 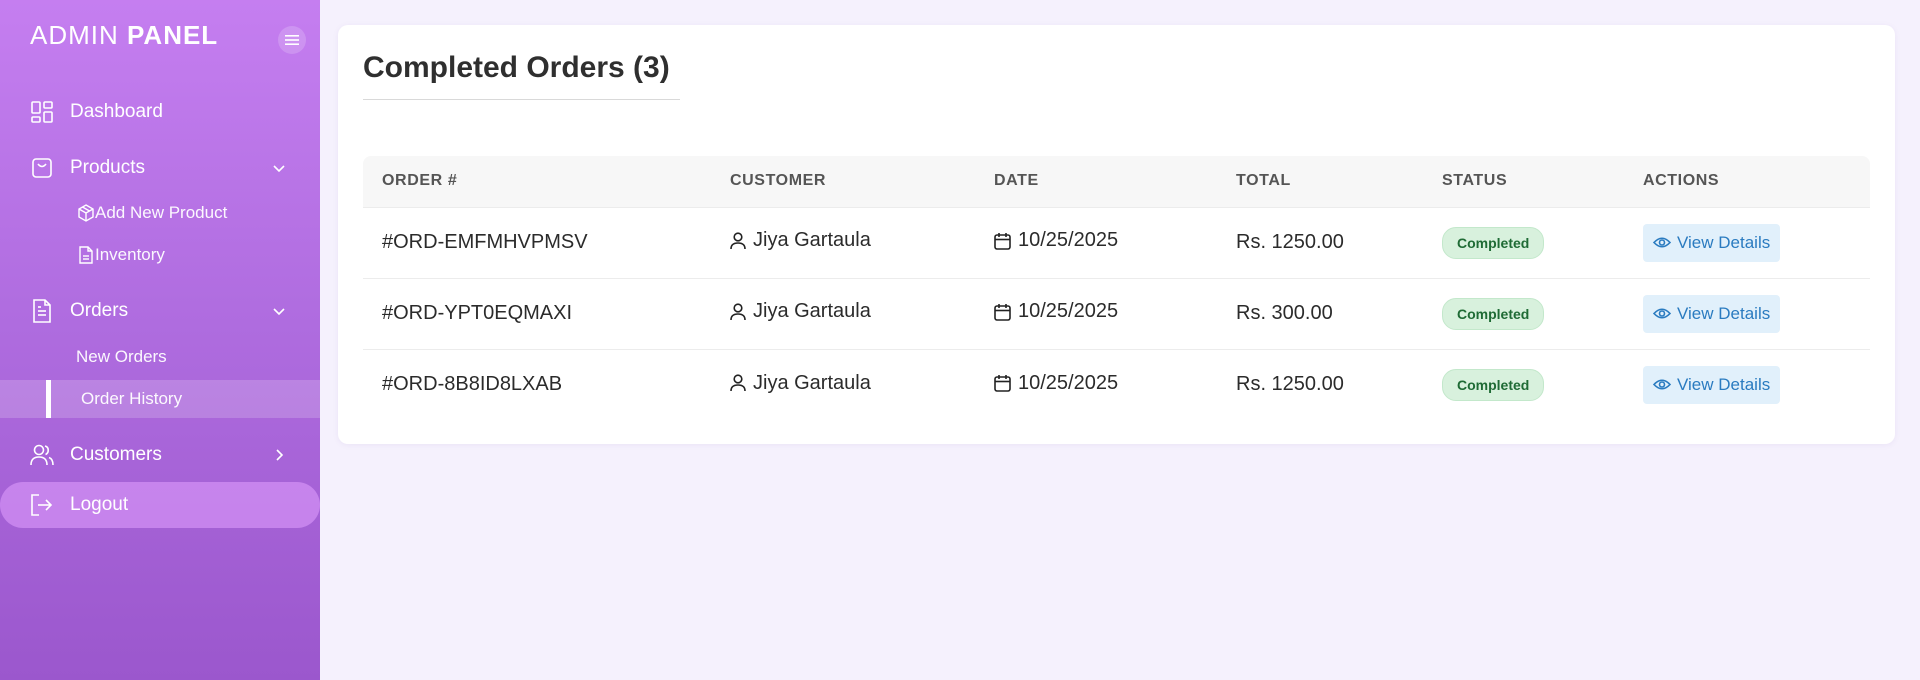 I want to click on sidebar-subitem-label: Inventory, so click(x=130, y=254).